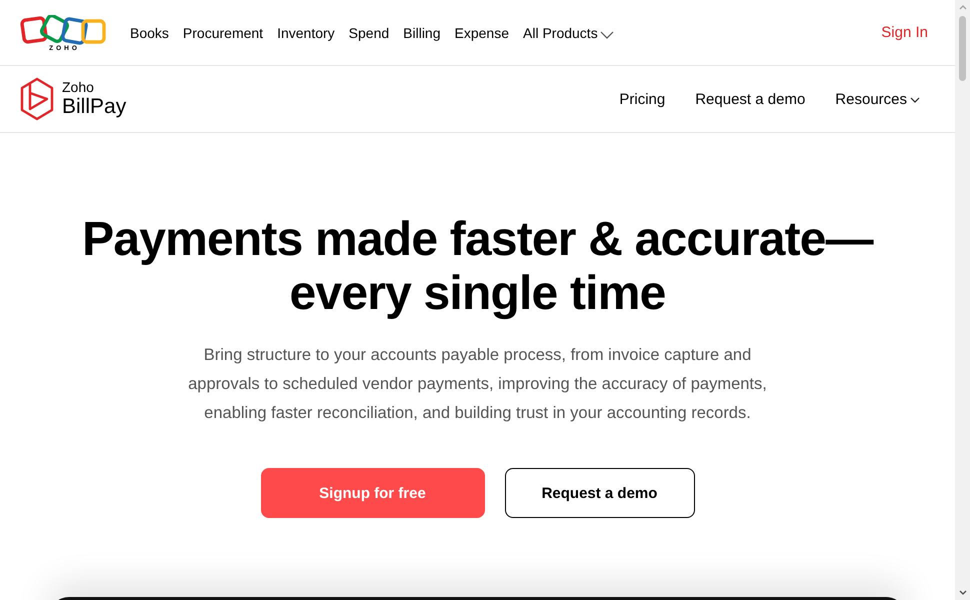  I want to click on hero-description: Bring structure to your accounts payable process, from invoice capture and approvals to scheduled vendor payments, improving the accuracy of payments, enabling faster reconciliation, and building trust in your accounting records., so click(477, 384).